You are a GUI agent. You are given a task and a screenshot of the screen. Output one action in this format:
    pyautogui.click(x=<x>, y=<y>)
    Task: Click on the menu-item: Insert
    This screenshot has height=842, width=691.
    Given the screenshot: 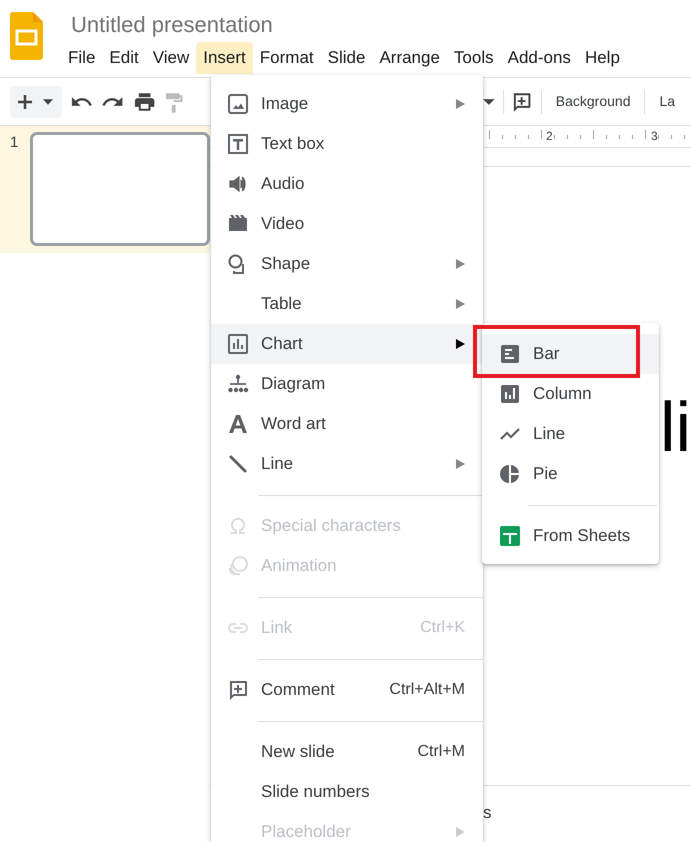 What is the action you would take?
    pyautogui.click(x=224, y=58)
    